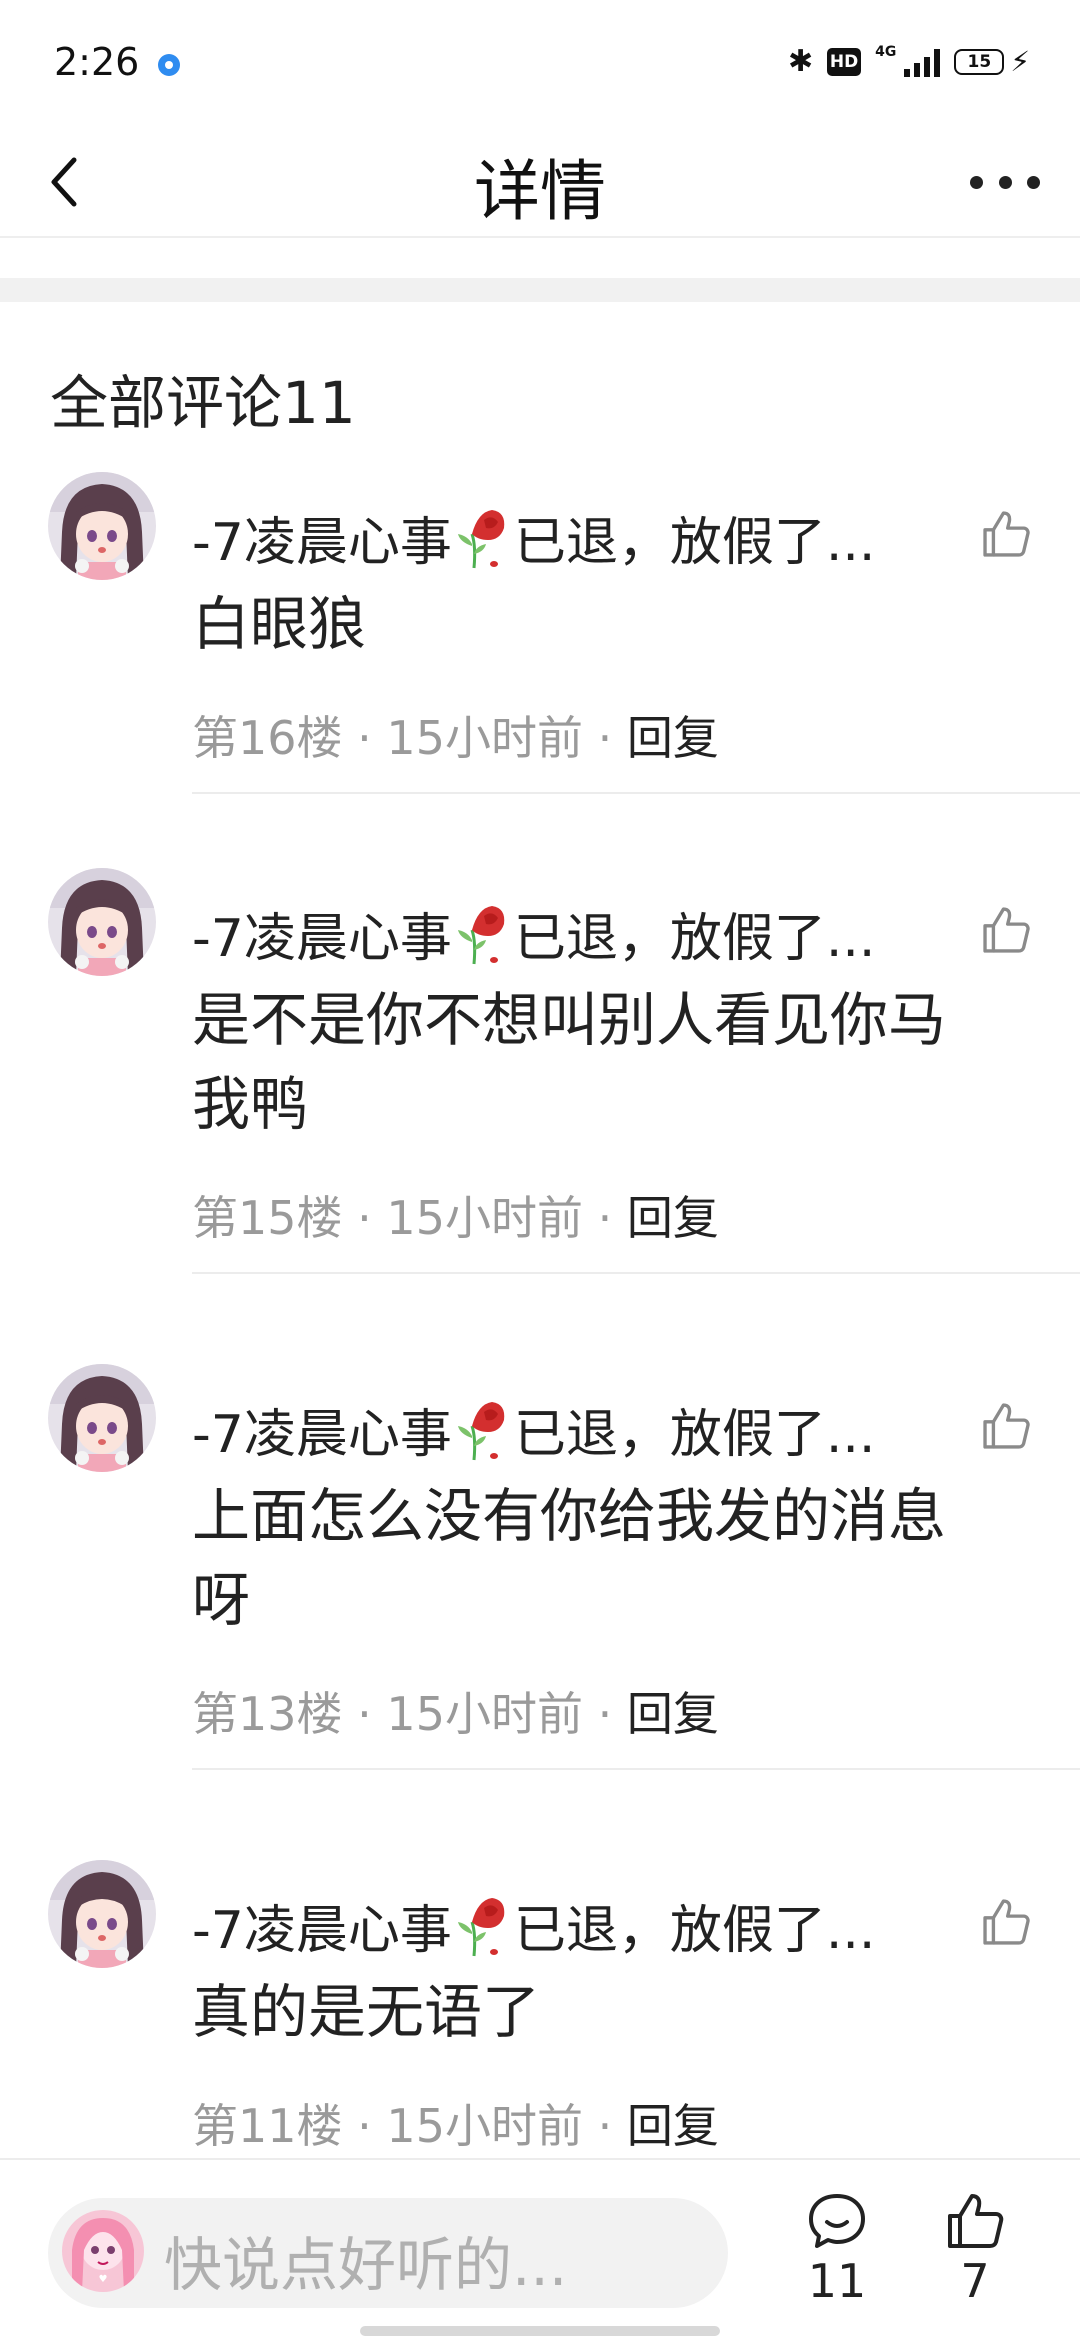 This screenshot has width=1080, height=2340. Describe the element at coordinates (569, 1558) in the screenshot. I see `comment-content: 上面怎么没有你给我发的消息呀` at that location.